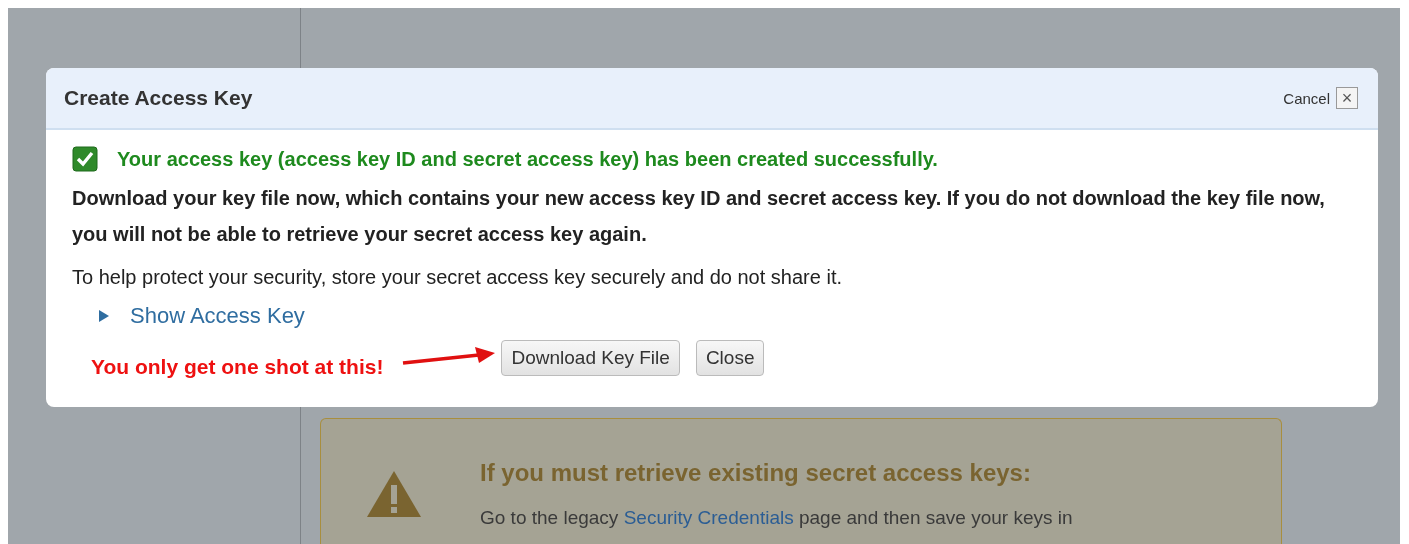 The width and height of the screenshot is (1409, 544). I want to click on success-message: Your access key (access key ID and secret access key) has been created successfully., so click(527, 159).